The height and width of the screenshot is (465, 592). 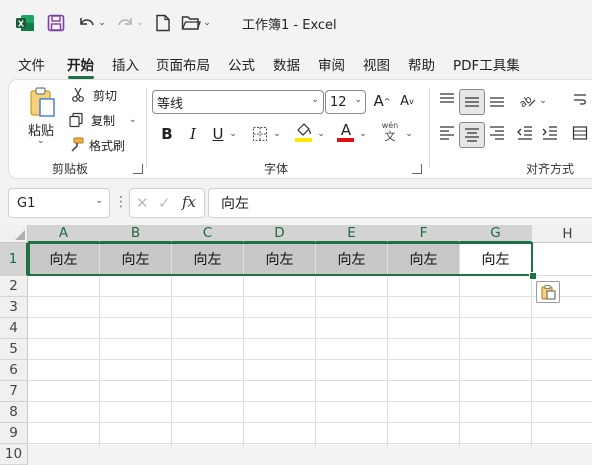 What do you see at coordinates (321, 134) in the screenshot?
I see `fill-color-dropdown-chevron-icon: ⌄` at bounding box center [321, 134].